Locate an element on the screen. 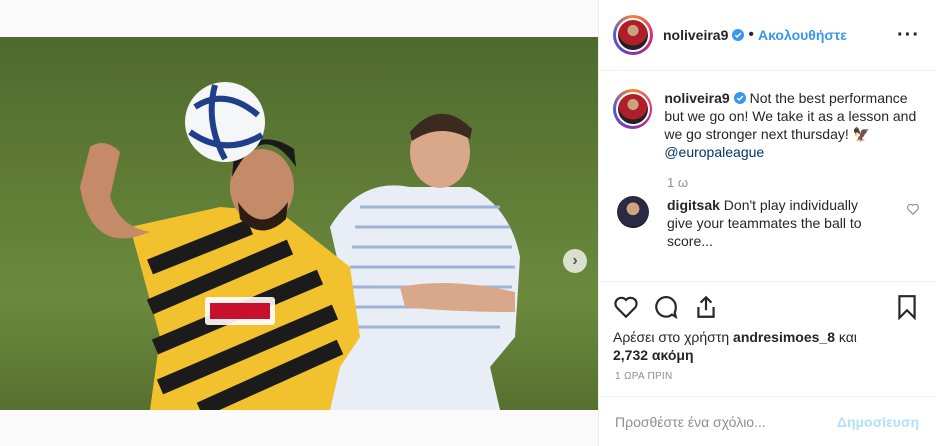  like-comment-heart-icon is located at coordinates (913, 209).